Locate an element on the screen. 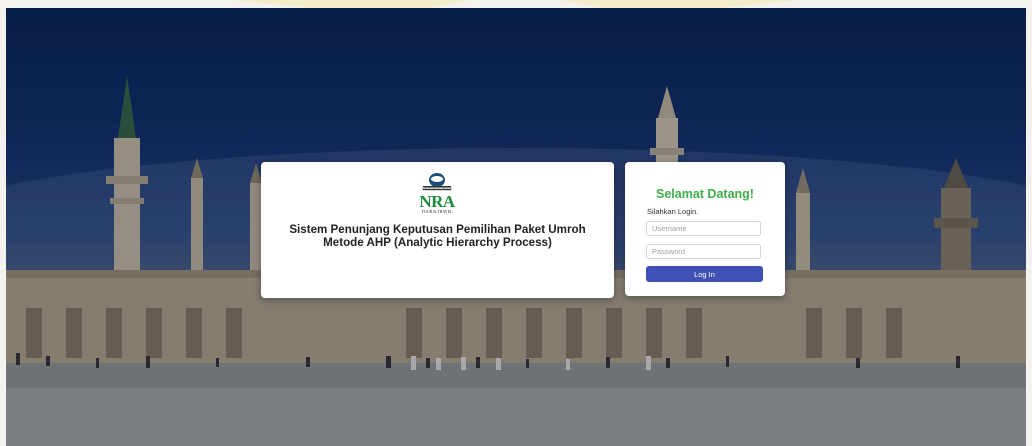  logo-text: NRA is located at coordinates (437, 201).